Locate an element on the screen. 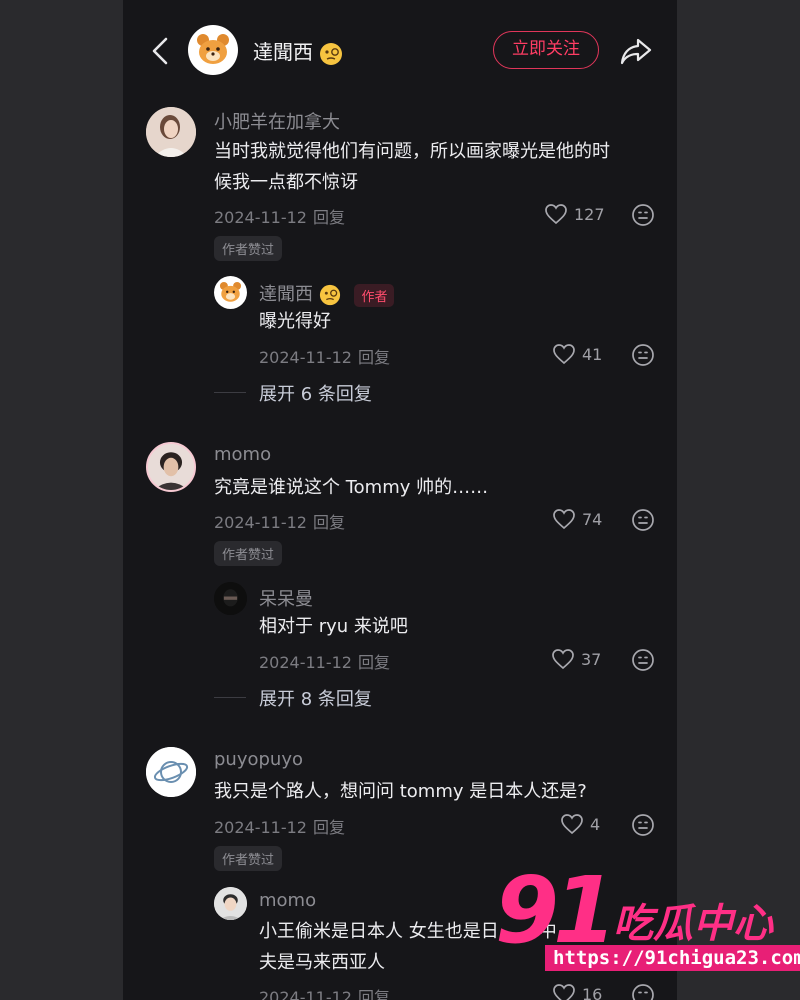 The image size is (800, 1000). reply-username: 達聞西 作者 is located at coordinates (327, 293).